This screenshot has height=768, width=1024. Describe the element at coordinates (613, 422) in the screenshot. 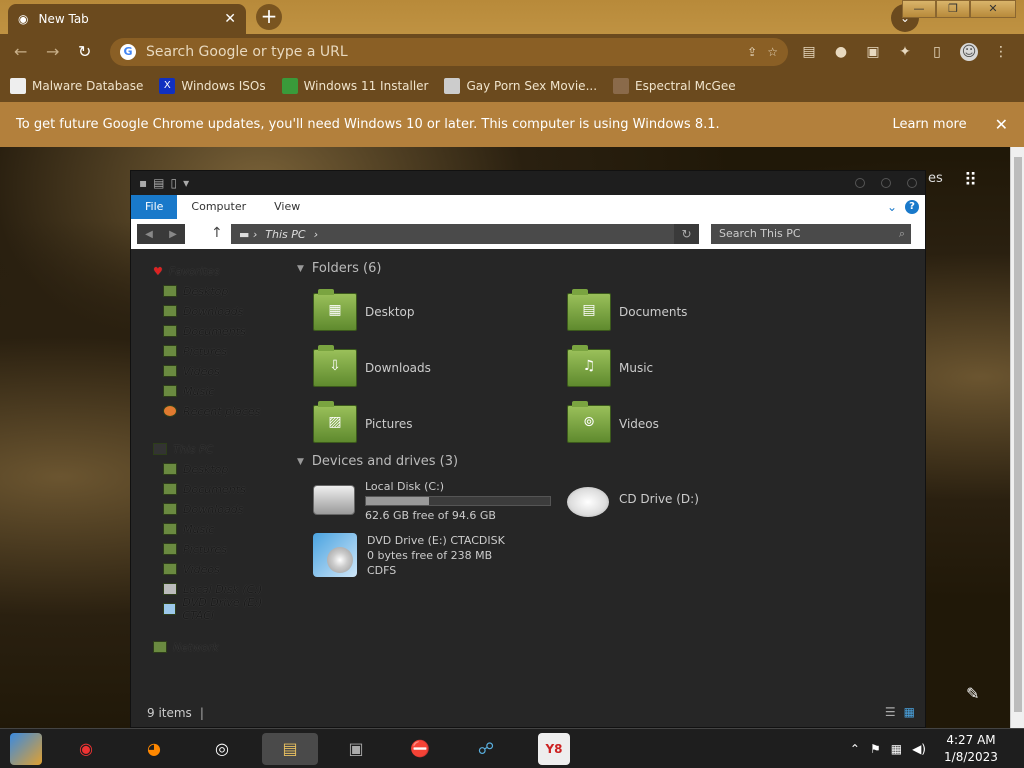

I see `folder-tile-videos: ⊚ Videos` at that location.